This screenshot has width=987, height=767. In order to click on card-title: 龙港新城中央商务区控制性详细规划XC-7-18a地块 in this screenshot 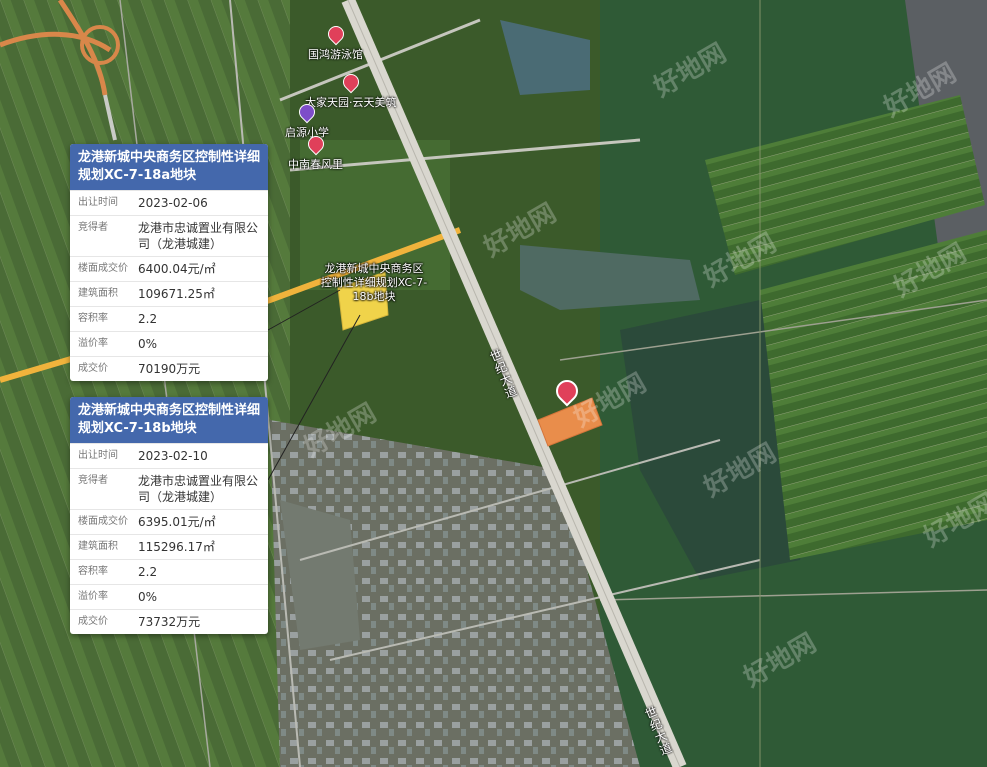, I will do `click(169, 167)`.